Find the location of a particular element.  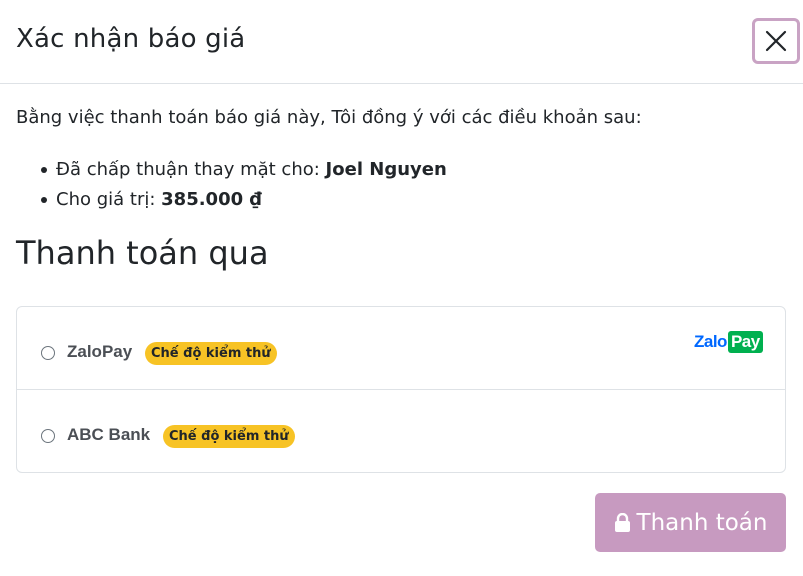

term-amount: Cho giá trị: 385.000 ₫ is located at coordinates (242, 200).